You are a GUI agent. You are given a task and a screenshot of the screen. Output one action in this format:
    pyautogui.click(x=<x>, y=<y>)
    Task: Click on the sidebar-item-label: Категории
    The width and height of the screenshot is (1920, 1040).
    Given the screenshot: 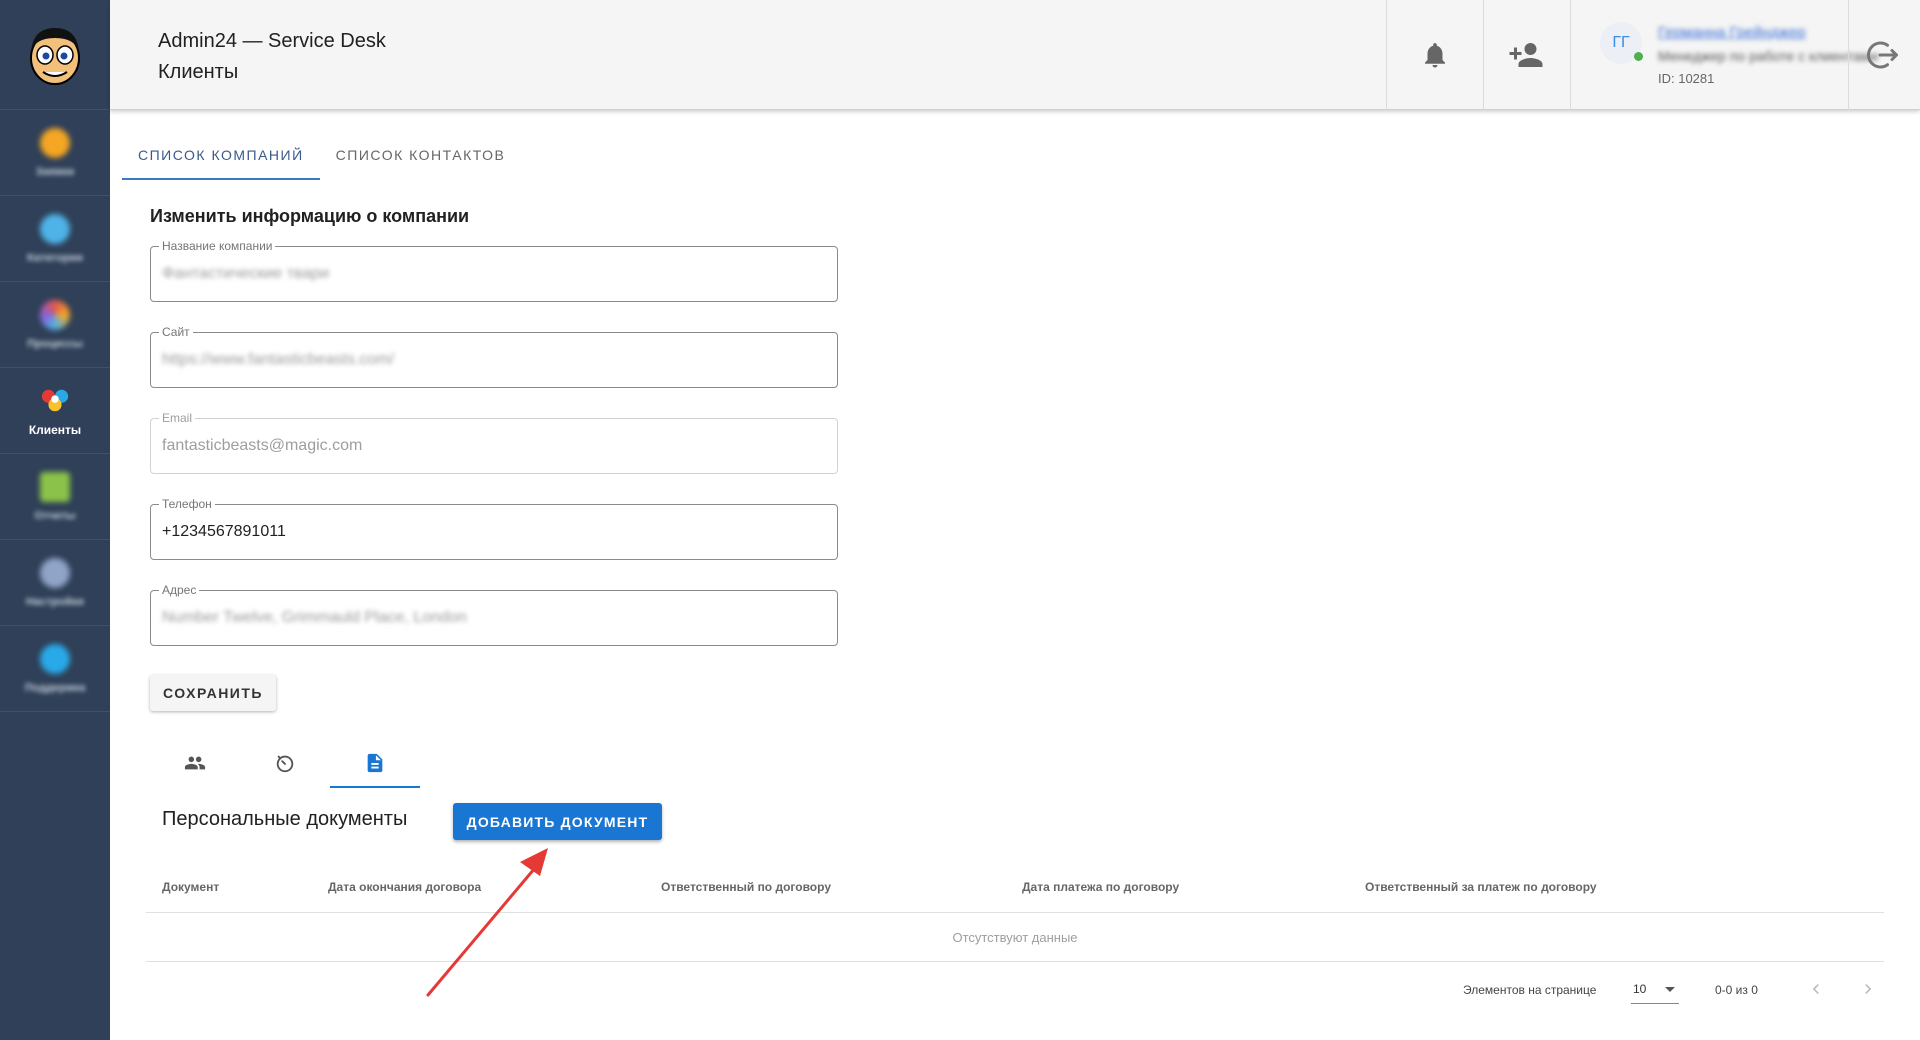 What is the action you would take?
    pyautogui.click(x=55, y=257)
    